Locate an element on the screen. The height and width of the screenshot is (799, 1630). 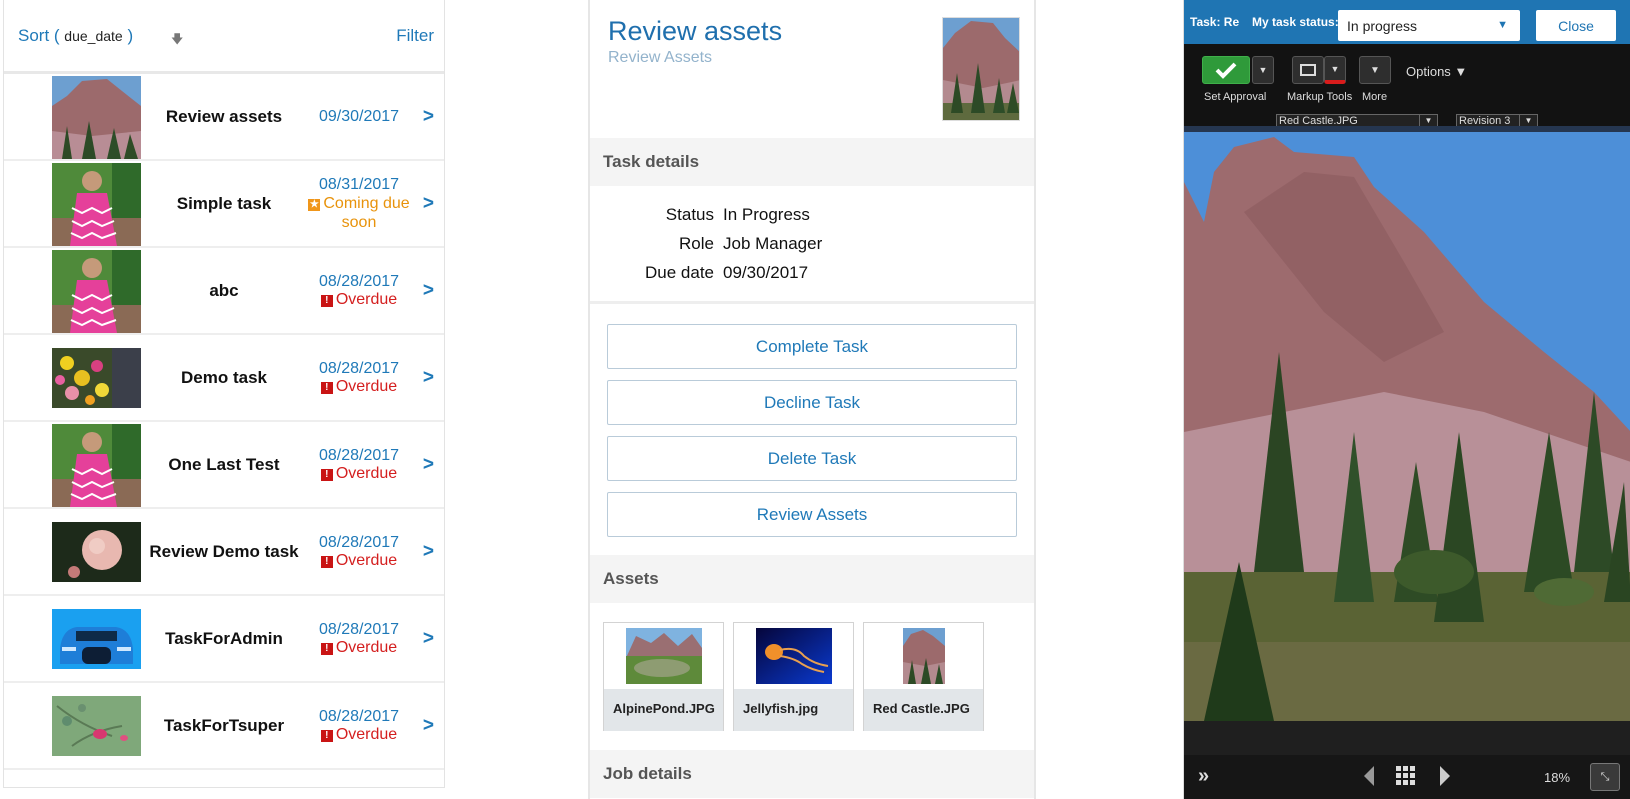
task-name: Simple task is located at coordinates (224, 203).